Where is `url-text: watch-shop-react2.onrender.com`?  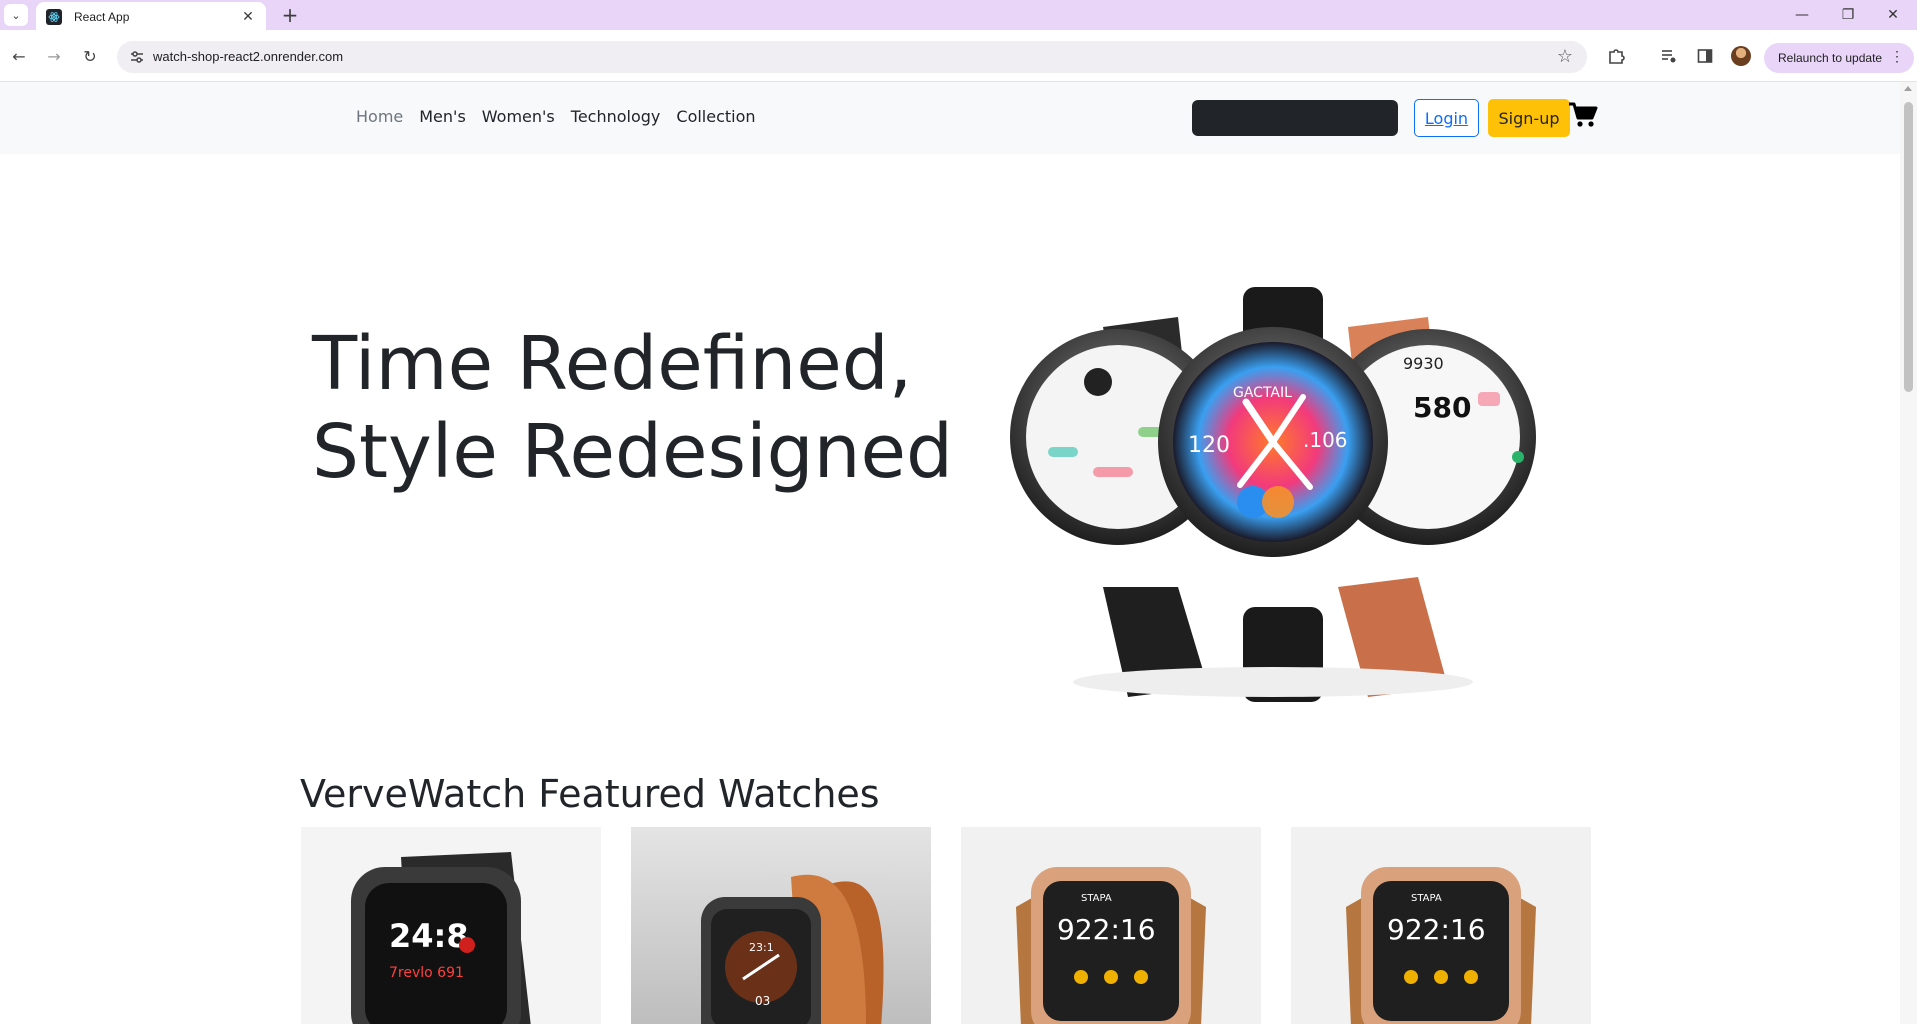
url-text: watch-shop-react2.onrender.com is located at coordinates (248, 56).